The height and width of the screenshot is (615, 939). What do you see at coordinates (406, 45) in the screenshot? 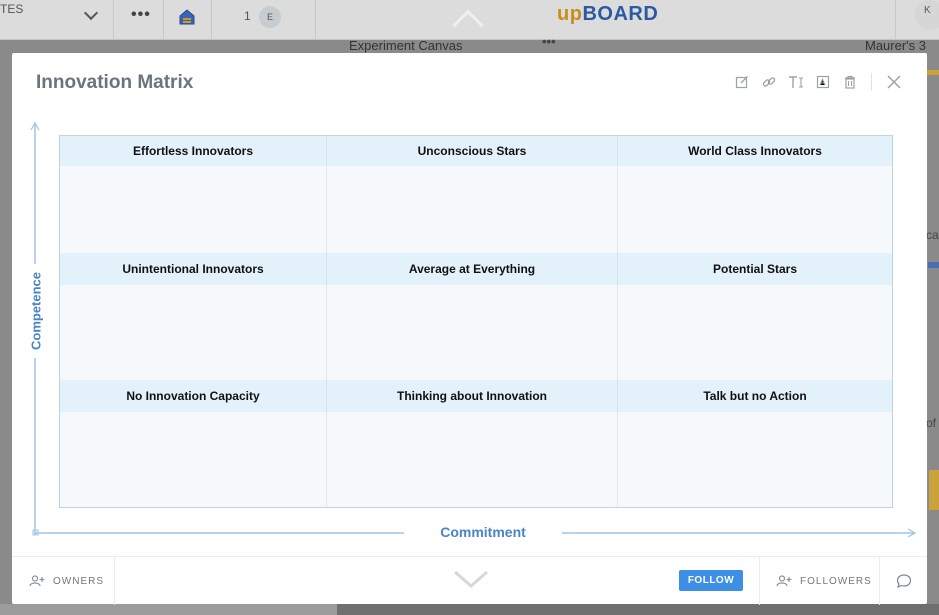
I see `panel-title: Experiment Canvas` at bounding box center [406, 45].